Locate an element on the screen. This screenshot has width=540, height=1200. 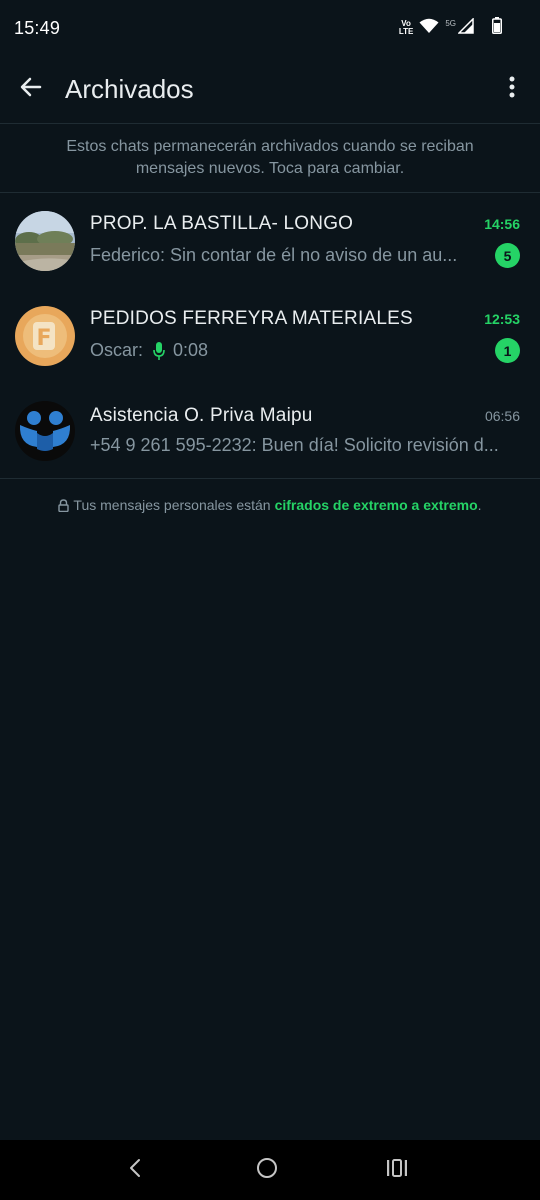
wifi-icon is located at coordinates (429, 28).